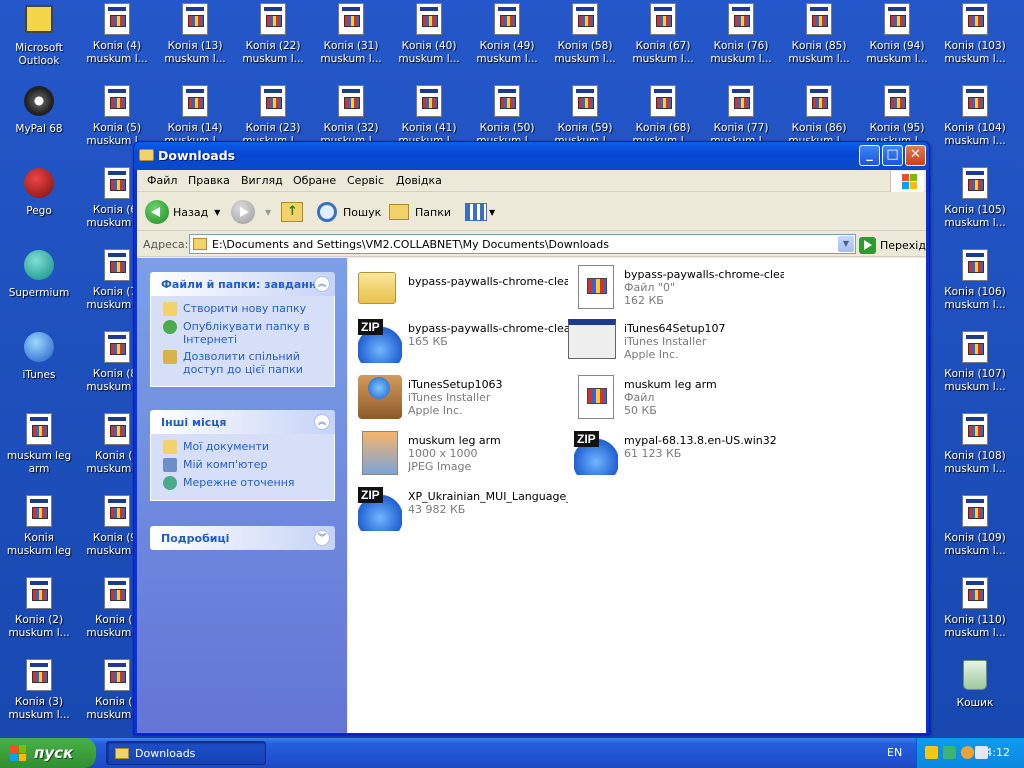 This screenshot has height=768, width=1024. I want to click on task-share-folder: Дозволити спільний доступ до цієї папки, so click(248, 363).